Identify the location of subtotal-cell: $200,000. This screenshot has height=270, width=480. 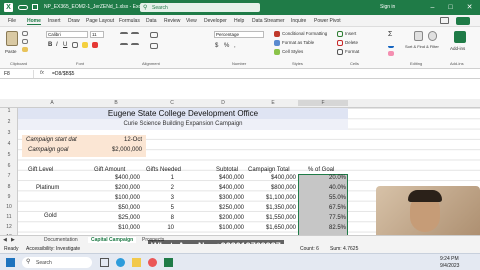
(221, 218).